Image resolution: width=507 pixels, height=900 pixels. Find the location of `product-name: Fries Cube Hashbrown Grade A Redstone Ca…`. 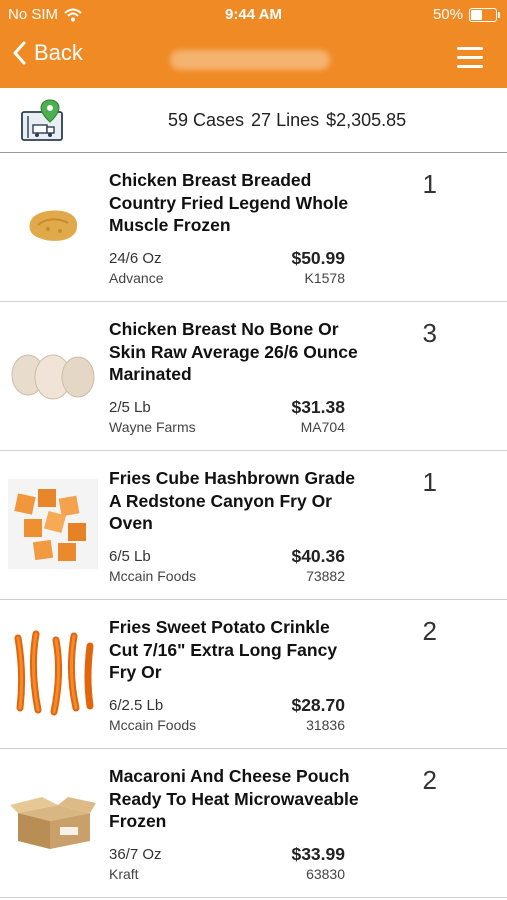

product-name: Fries Cube Hashbrown Grade A Redstone Ca… is located at coordinates (232, 500).